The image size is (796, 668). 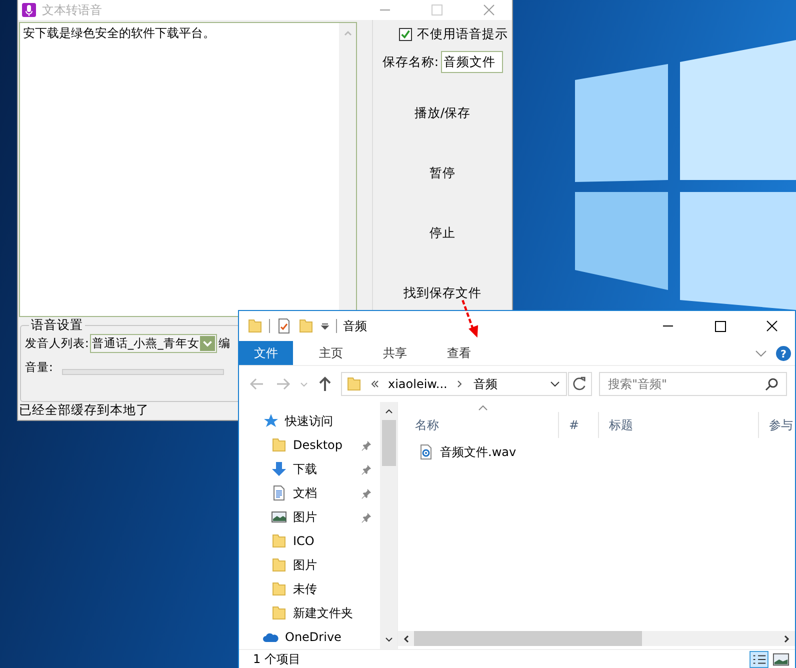 I want to click on checkbox-label: 不使用语音提示, so click(x=462, y=34).